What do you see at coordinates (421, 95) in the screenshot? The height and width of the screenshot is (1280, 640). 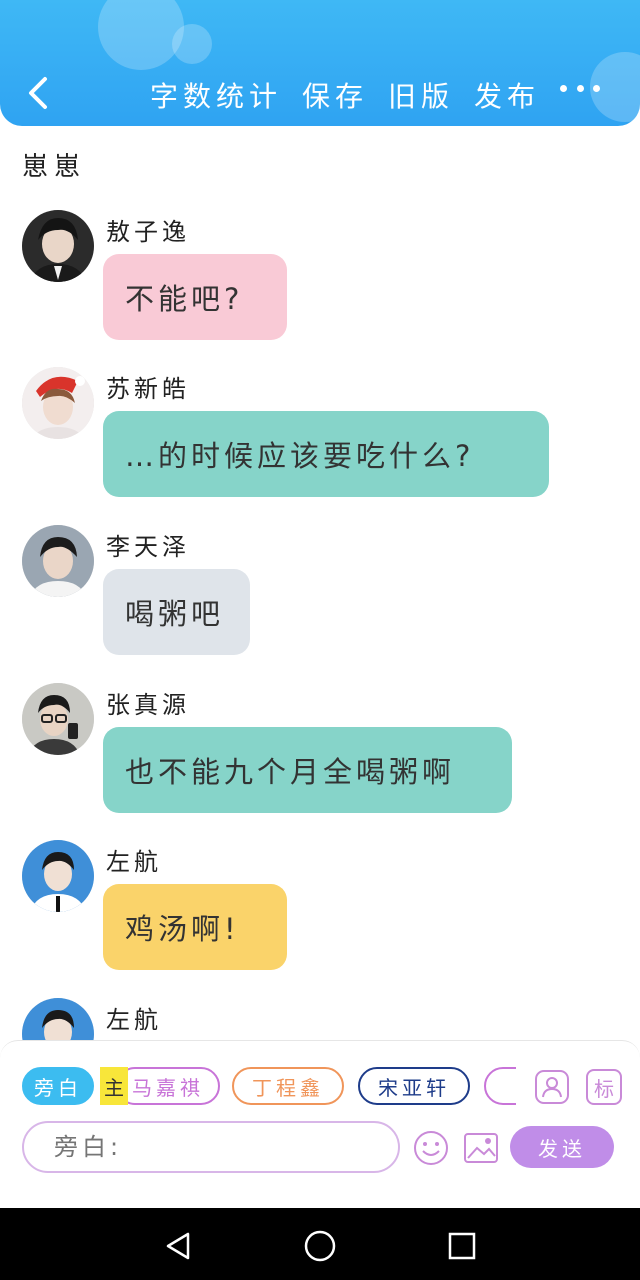 I see `old-version-button: 旧版` at bounding box center [421, 95].